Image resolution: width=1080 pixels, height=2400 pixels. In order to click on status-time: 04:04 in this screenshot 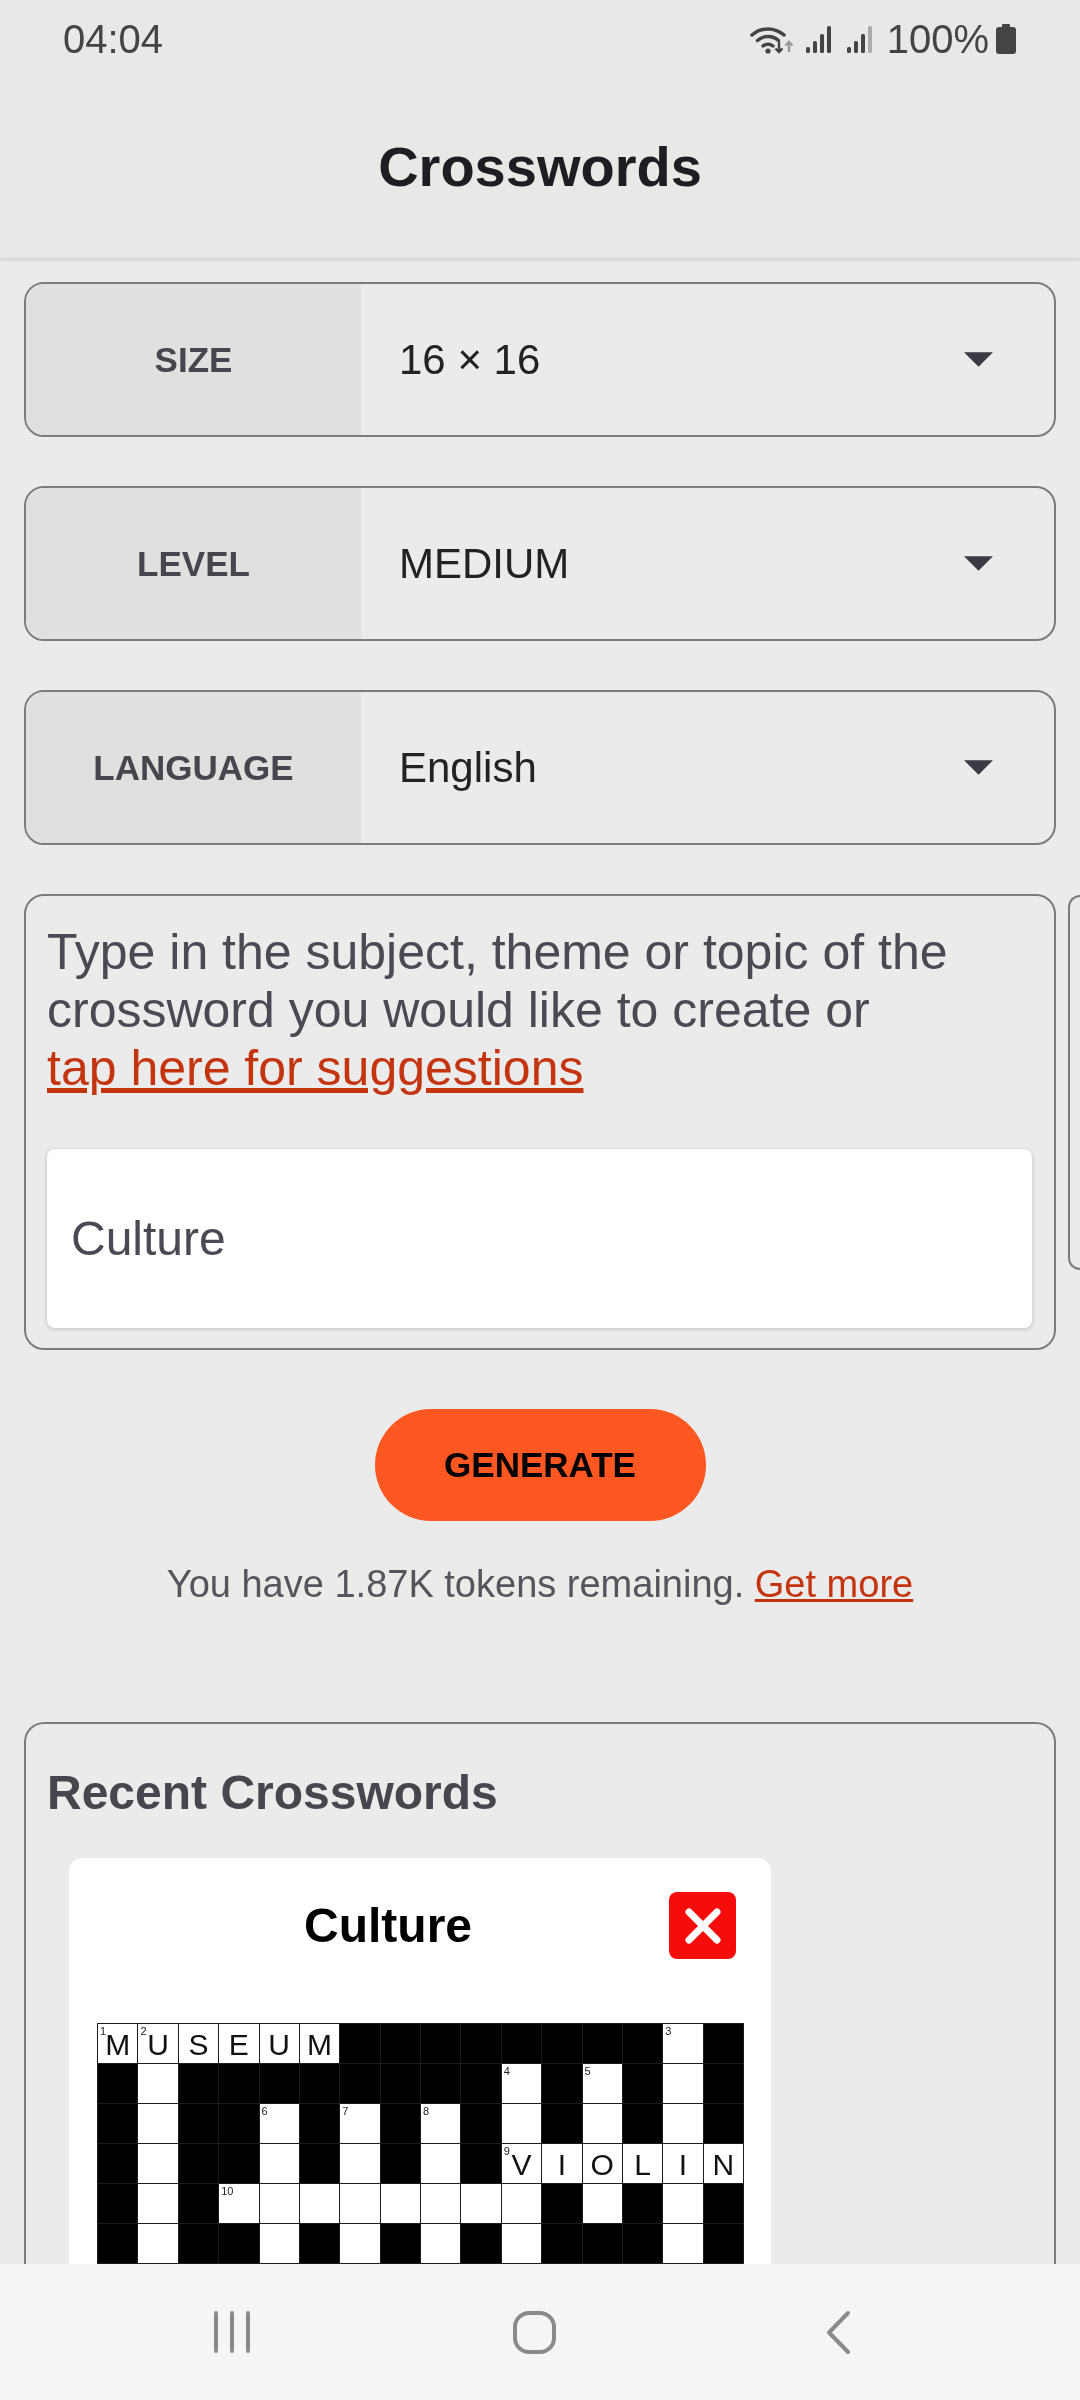, I will do `click(113, 39)`.